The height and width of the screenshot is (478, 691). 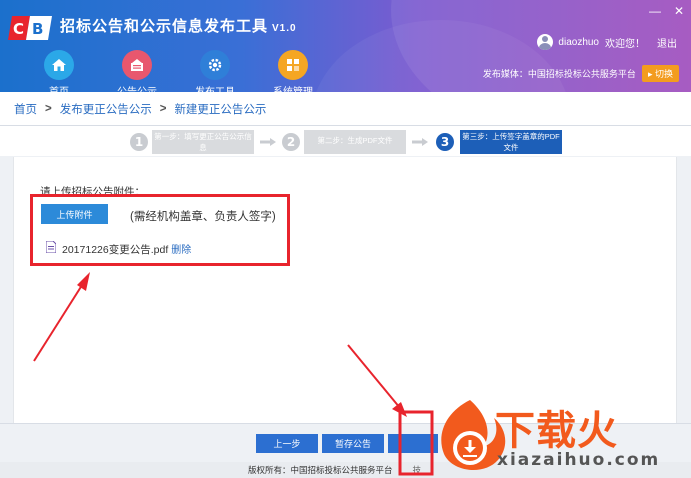 I want to click on save-draft-button: 暂存公告, so click(x=353, y=443).